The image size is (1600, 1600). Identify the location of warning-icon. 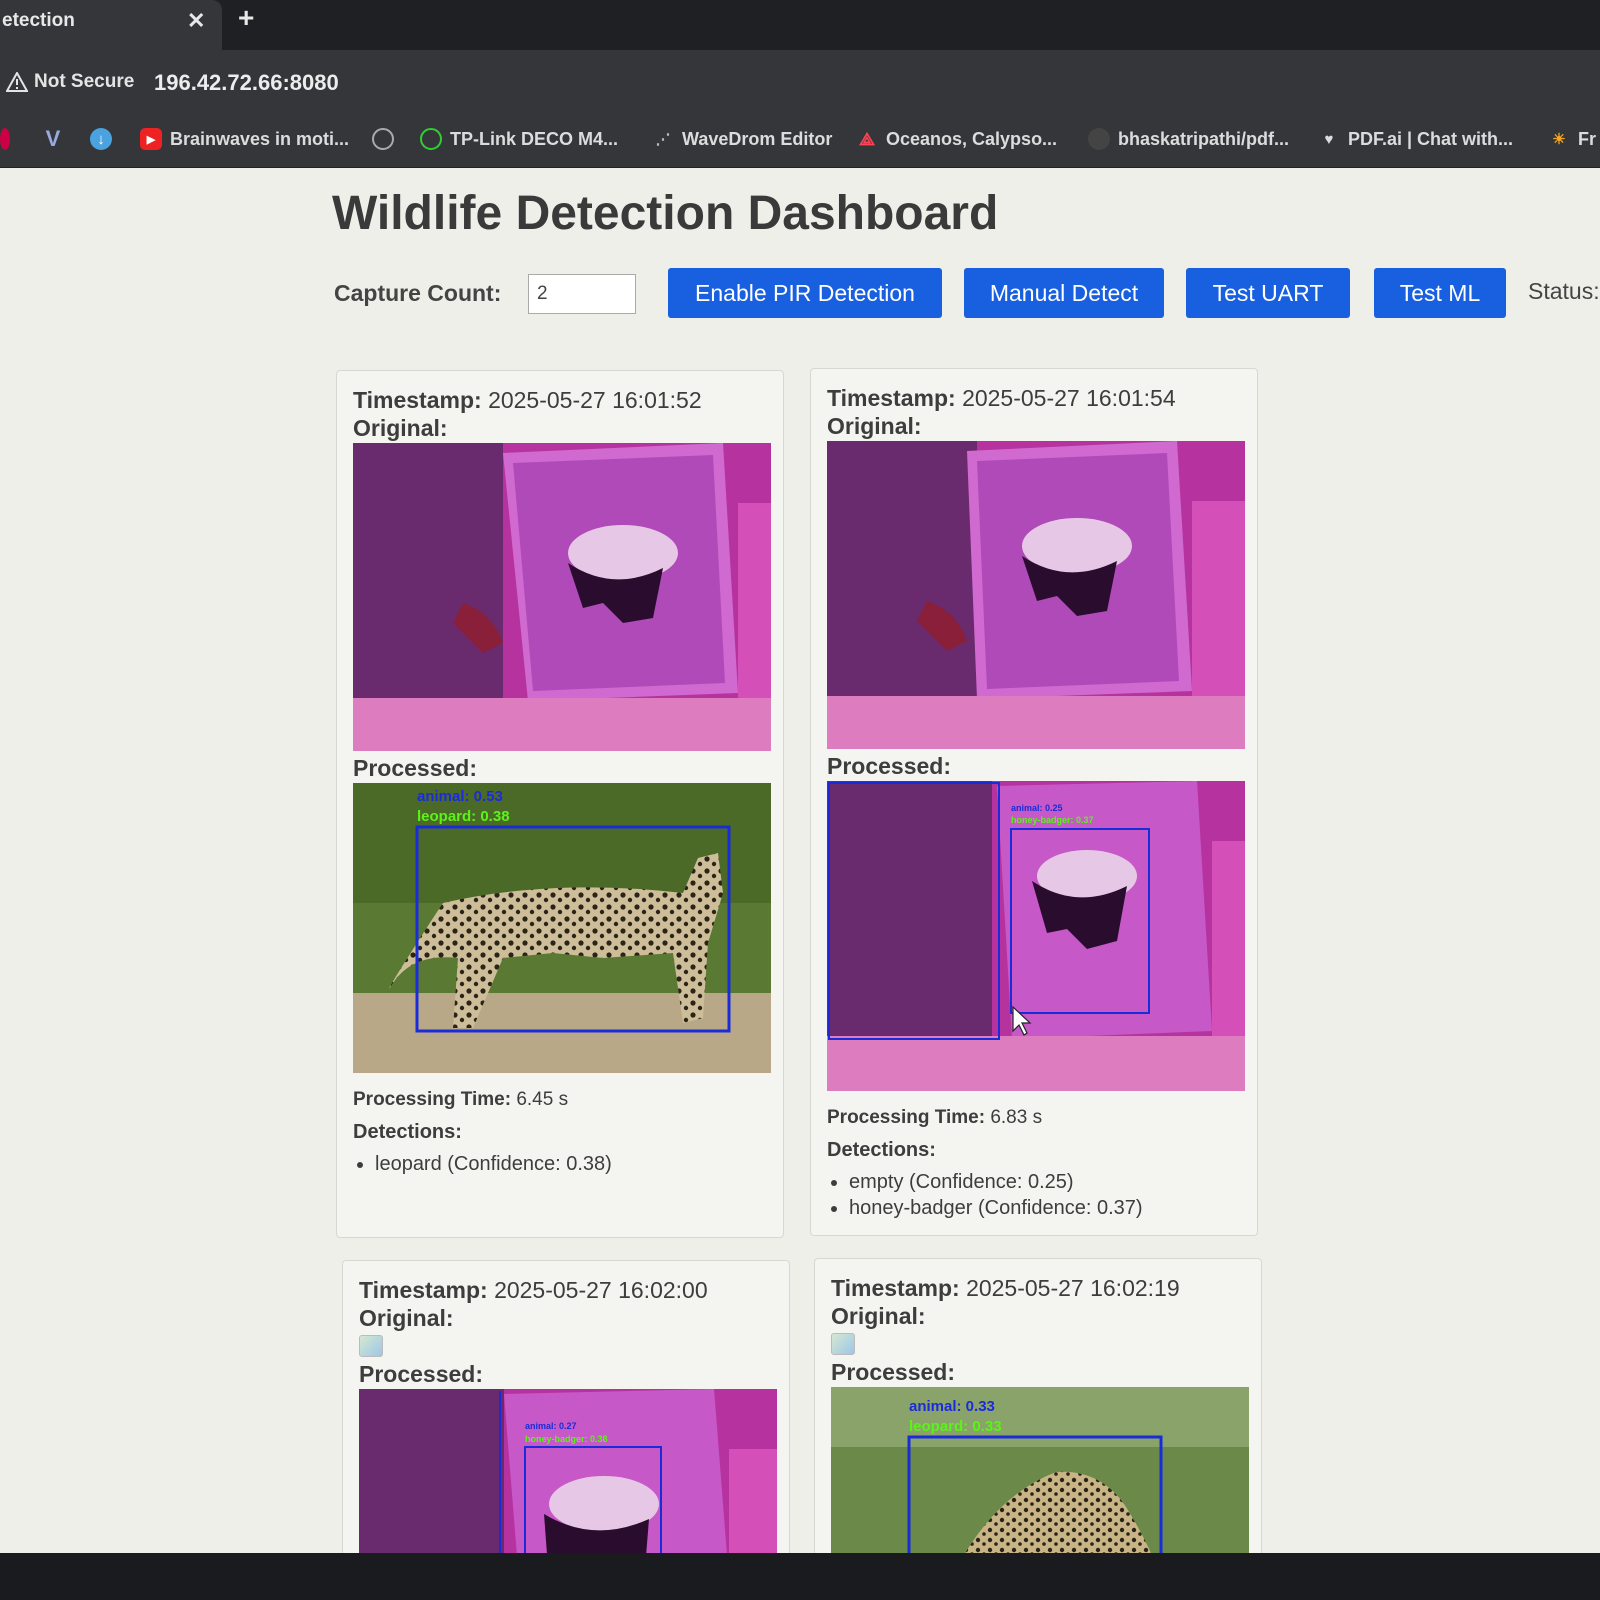
(17, 82).